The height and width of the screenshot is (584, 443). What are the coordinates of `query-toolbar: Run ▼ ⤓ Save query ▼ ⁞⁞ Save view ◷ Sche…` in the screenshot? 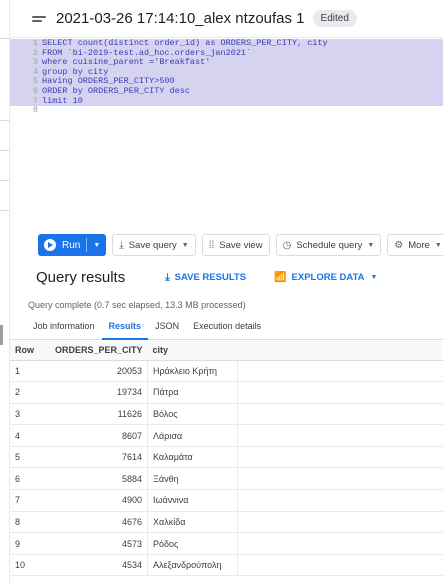 It's located at (226, 245).